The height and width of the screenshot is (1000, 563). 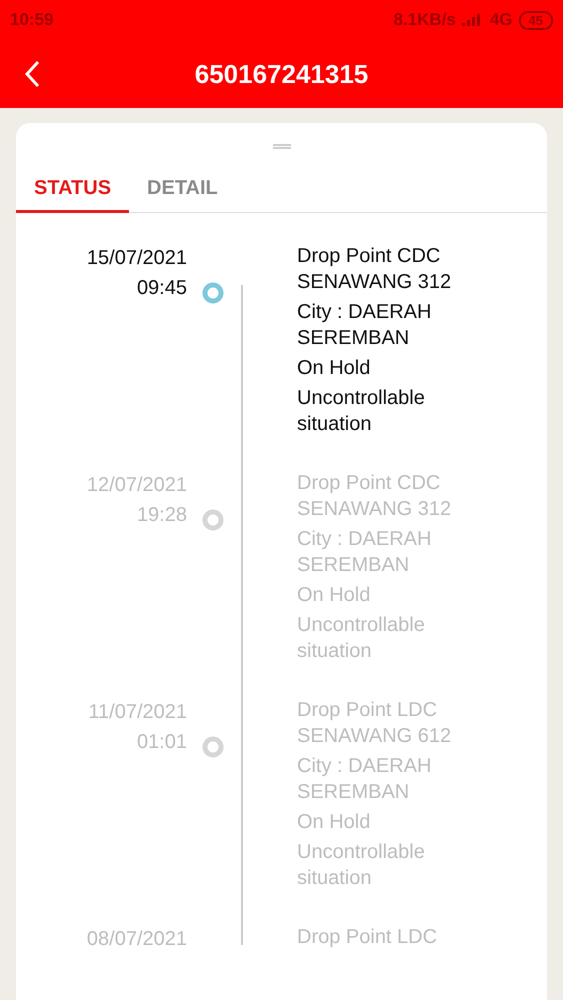 I want to click on tracking-number: 650167241315, so click(x=281, y=74).